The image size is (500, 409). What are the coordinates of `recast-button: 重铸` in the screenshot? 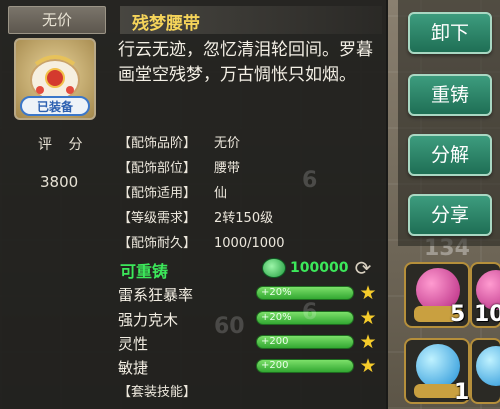 It's located at (450, 95).